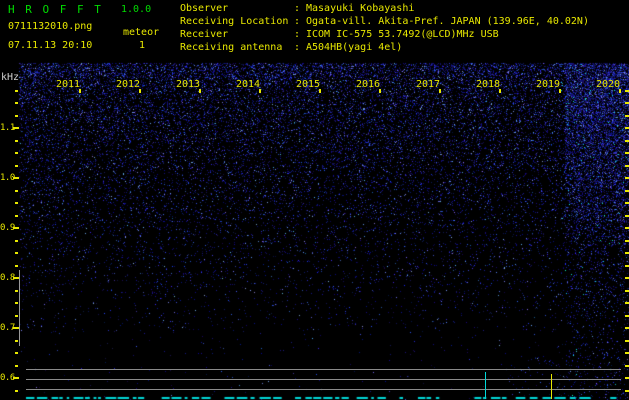 The width and height of the screenshot is (629, 400). What do you see at coordinates (360, 8) in the screenshot?
I see `info-value: Masayuki Kobayashi` at bounding box center [360, 8].